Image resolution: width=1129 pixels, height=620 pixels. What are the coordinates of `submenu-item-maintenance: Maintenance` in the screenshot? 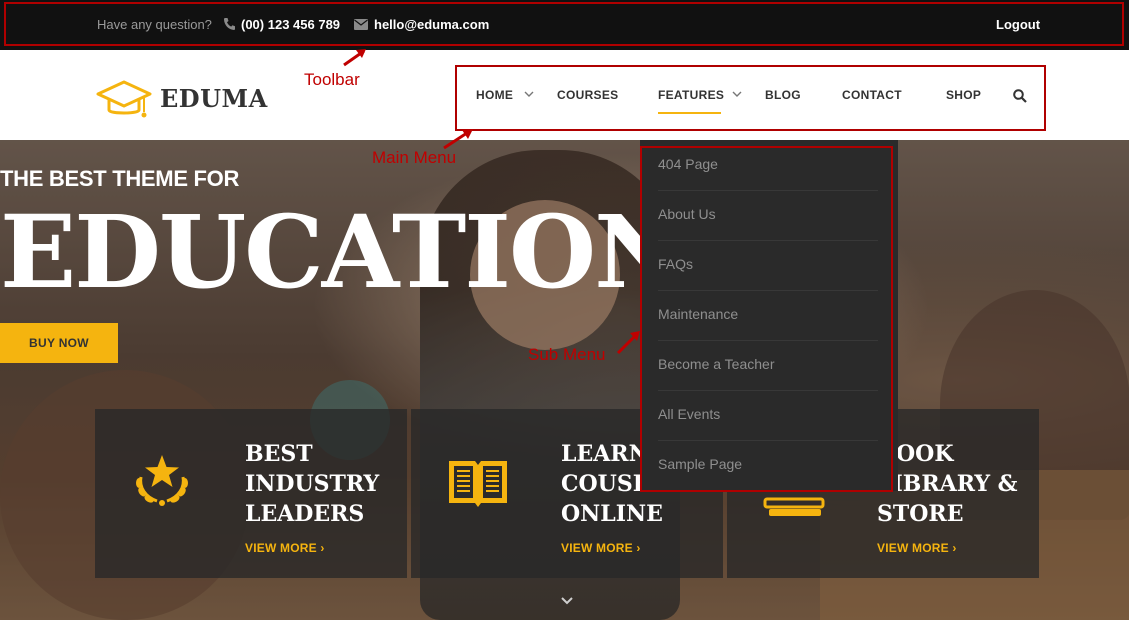 It's located at (768, 316).